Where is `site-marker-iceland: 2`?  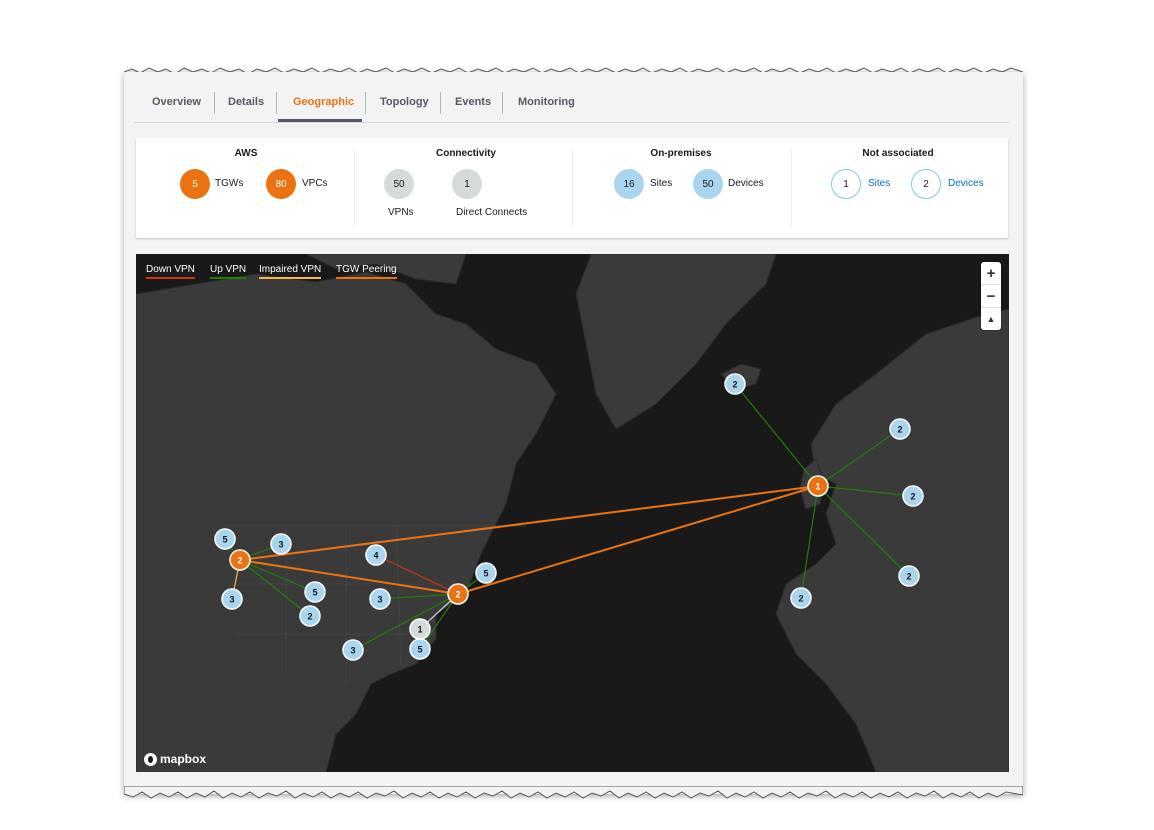 site-marker-iceland: 2 is located at coordinates (735, 384).